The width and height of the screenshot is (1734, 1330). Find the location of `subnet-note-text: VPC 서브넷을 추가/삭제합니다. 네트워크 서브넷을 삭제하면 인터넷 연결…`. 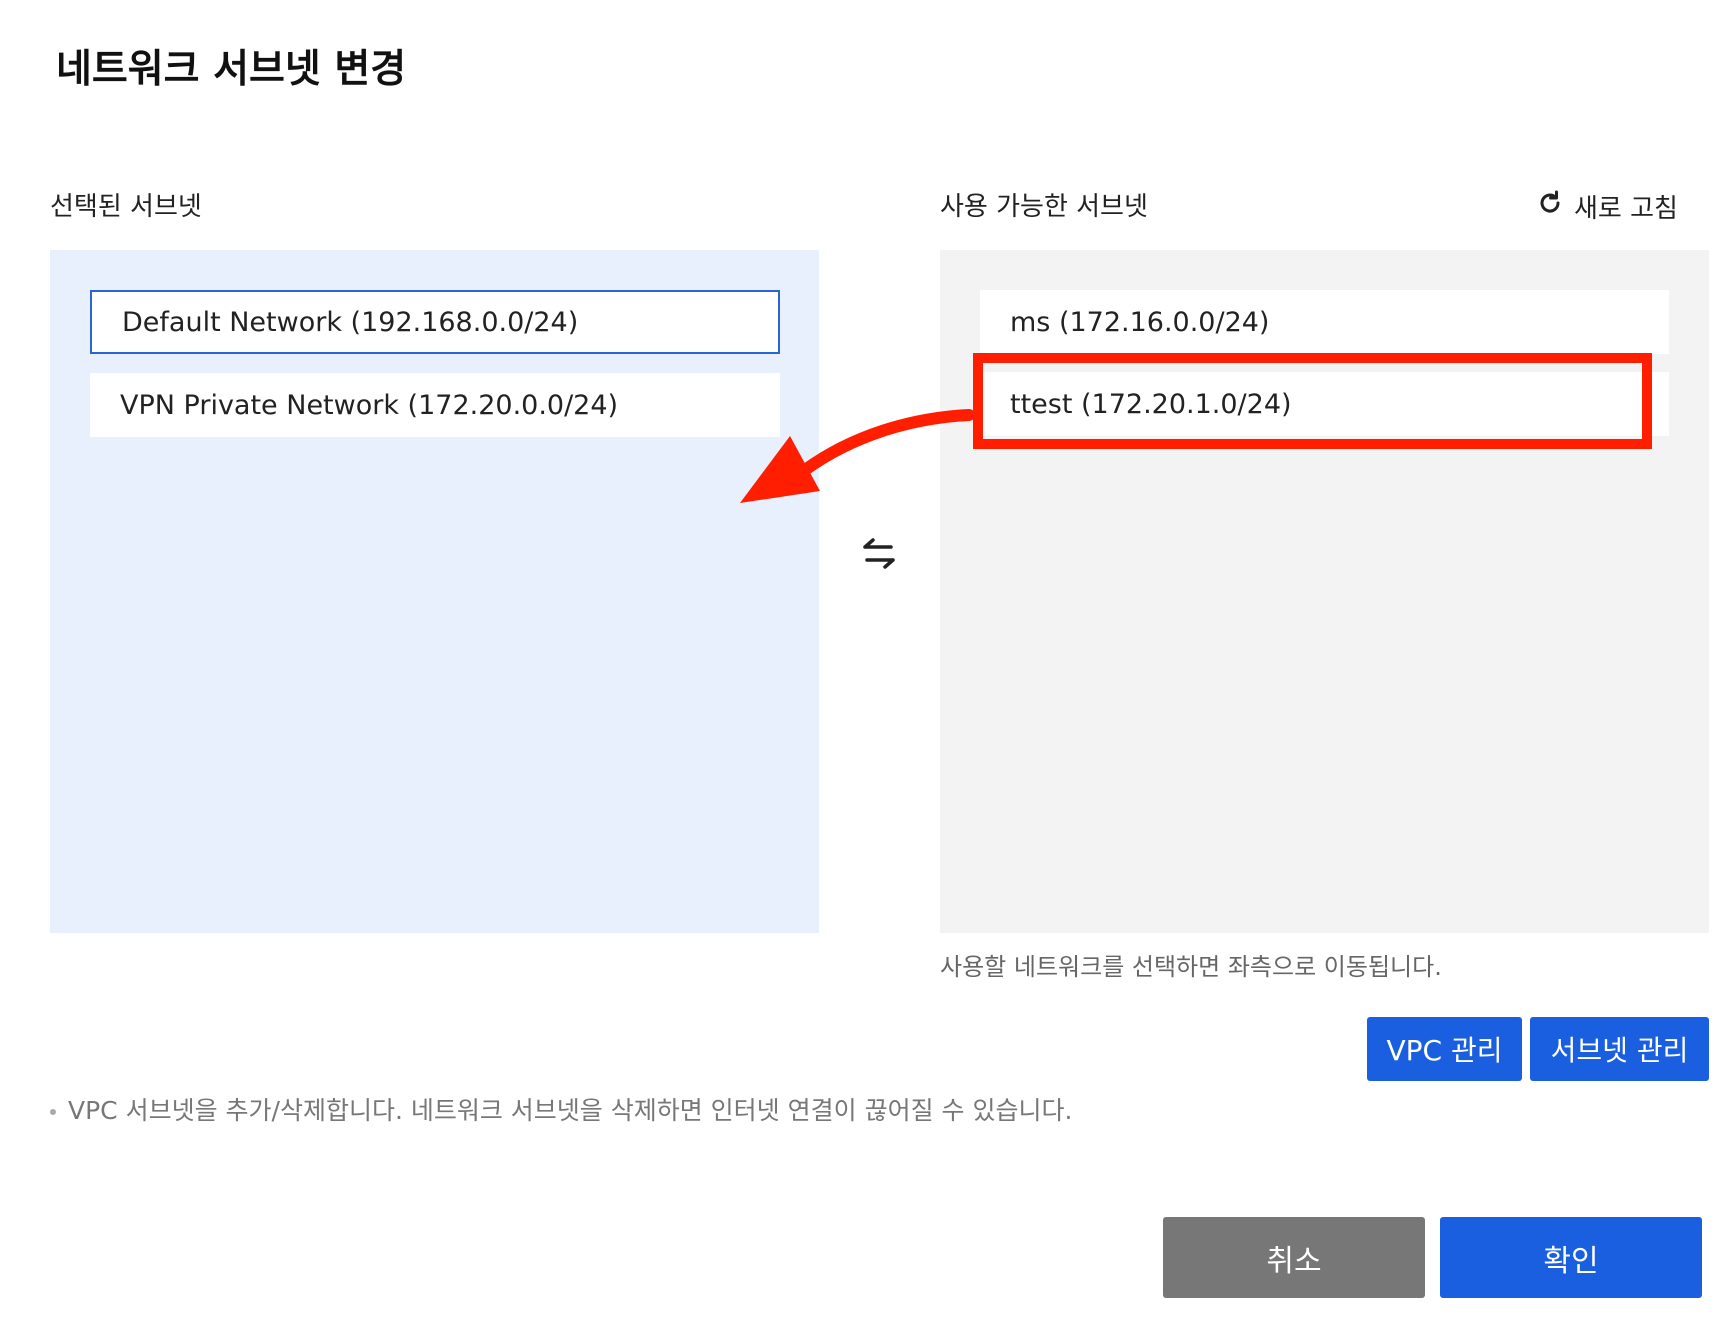

subnet-note-text: VPC 서브넷을 추가/삭제합니다. 네트워크 서브넷을 삭제하면 인터넷 연결… is located at coordinates (570, 1110).